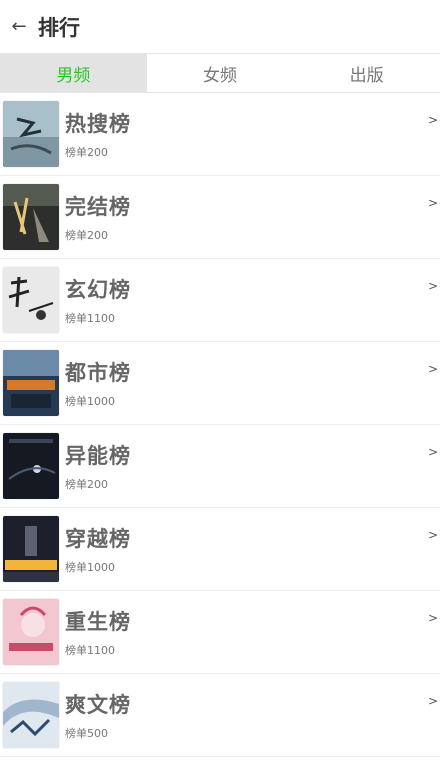  I want to click on ranking-name: 热搜榜, so click(98, 124).